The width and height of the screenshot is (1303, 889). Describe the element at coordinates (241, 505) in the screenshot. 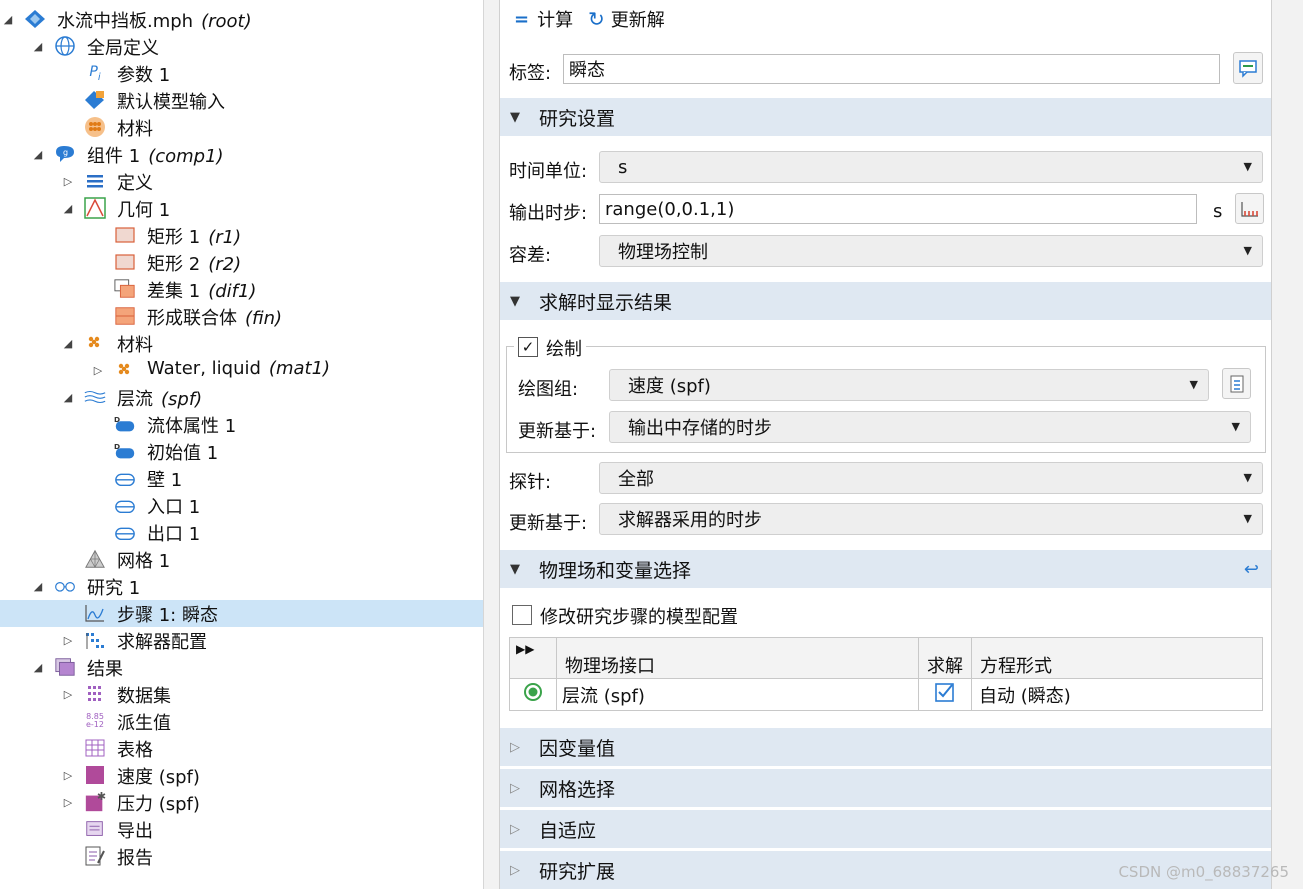

I see `tree-node: 入口 1` at that location.